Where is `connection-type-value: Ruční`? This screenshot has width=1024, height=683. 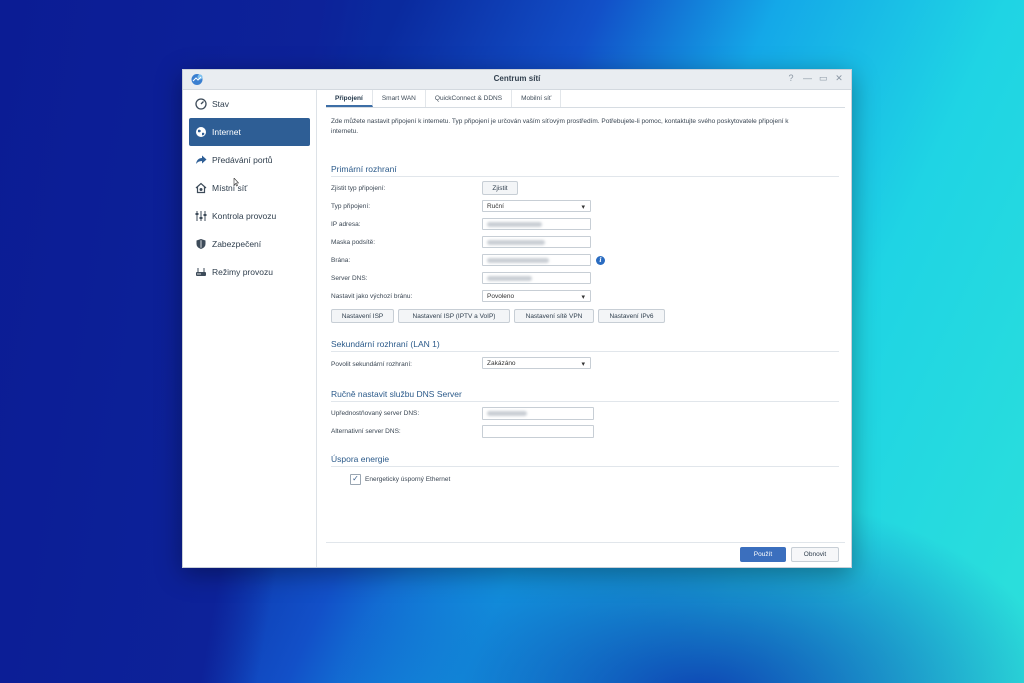
connection-type-value: Ruční is located at coordinates (495, 206).